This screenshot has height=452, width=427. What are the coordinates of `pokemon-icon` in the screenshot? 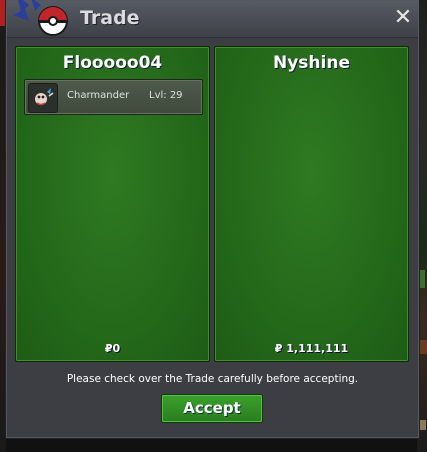 It's located at (43, 98).